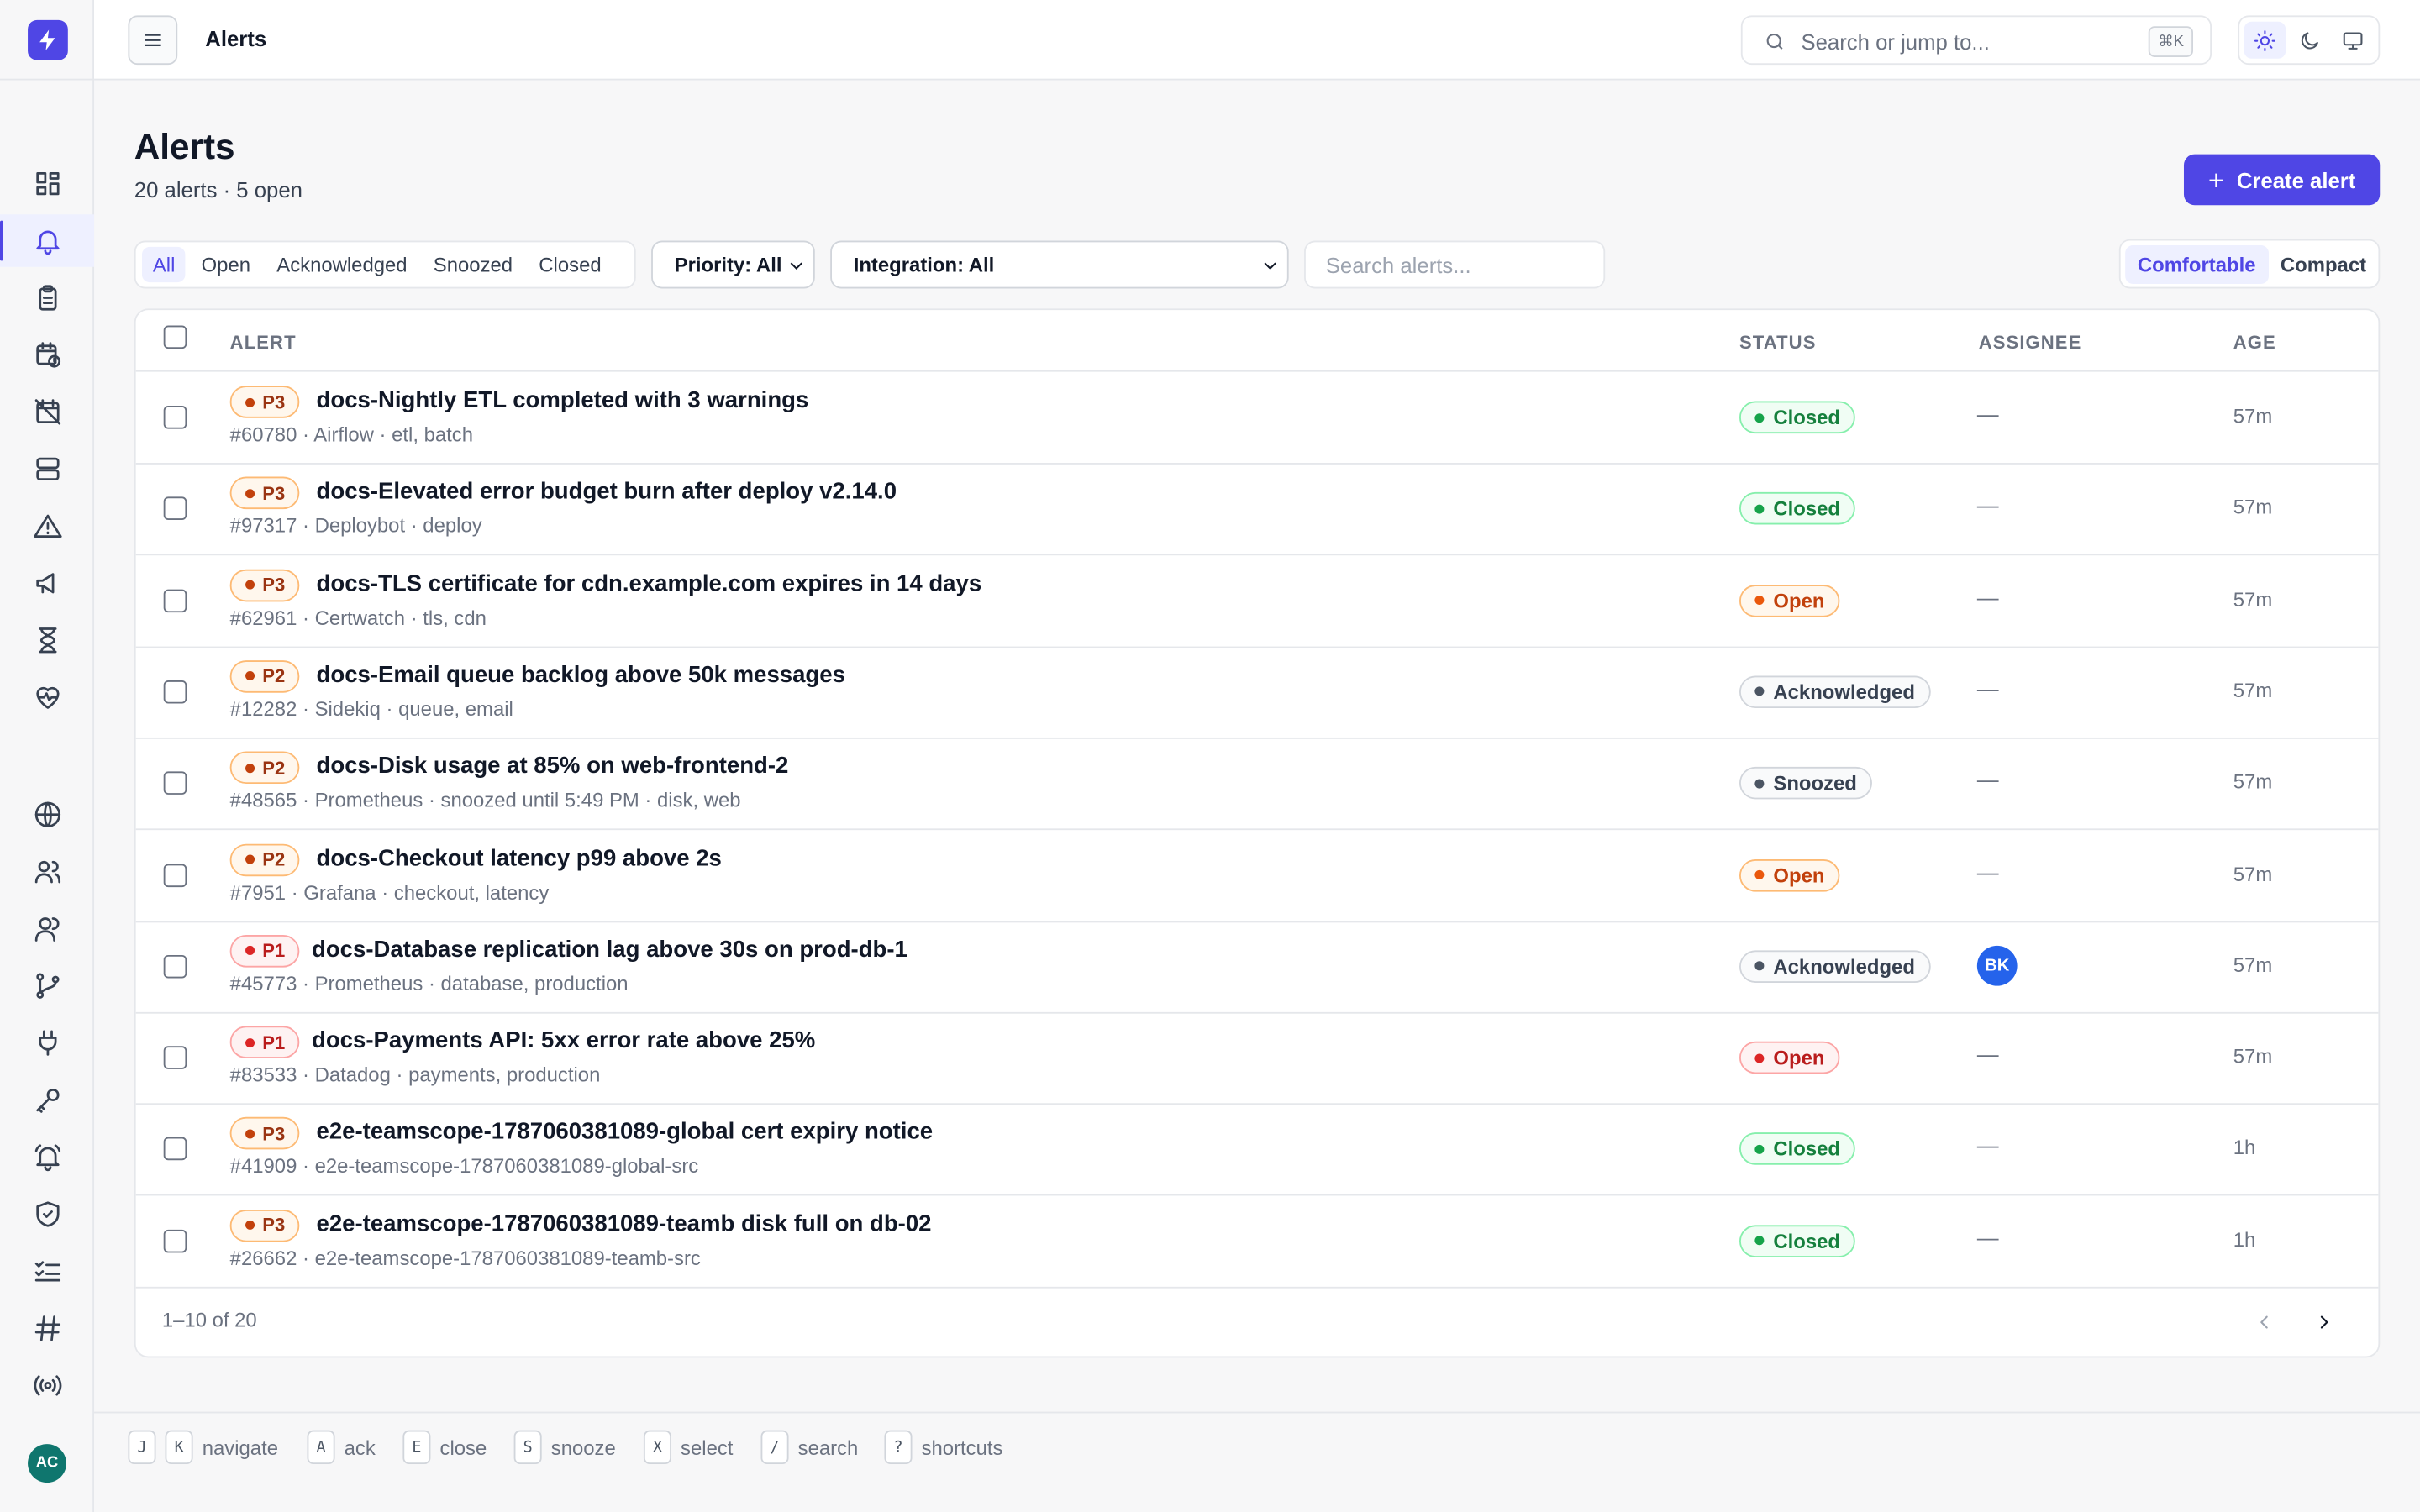 This screenshot has height=1512, width=2420. What do you see at coordinates (47, 815) in the screenshot?
I see `sidebar-item-status-pages` at bounding box center [47, 815].